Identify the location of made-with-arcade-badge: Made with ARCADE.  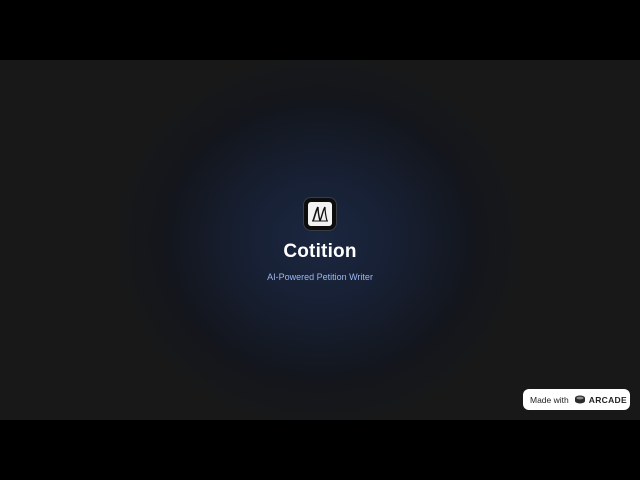
(576, 399).